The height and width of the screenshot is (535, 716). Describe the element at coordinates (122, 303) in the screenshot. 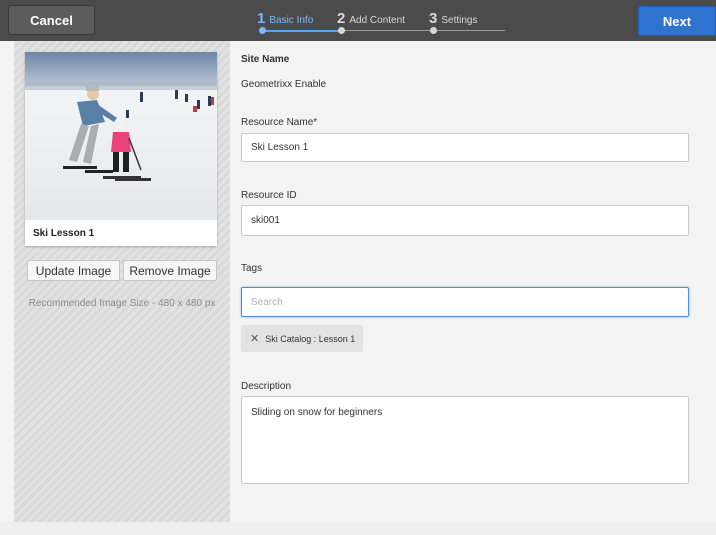

I see `recommended-size-hint: Recommended Image Size - 480 x 480 px` at that location.